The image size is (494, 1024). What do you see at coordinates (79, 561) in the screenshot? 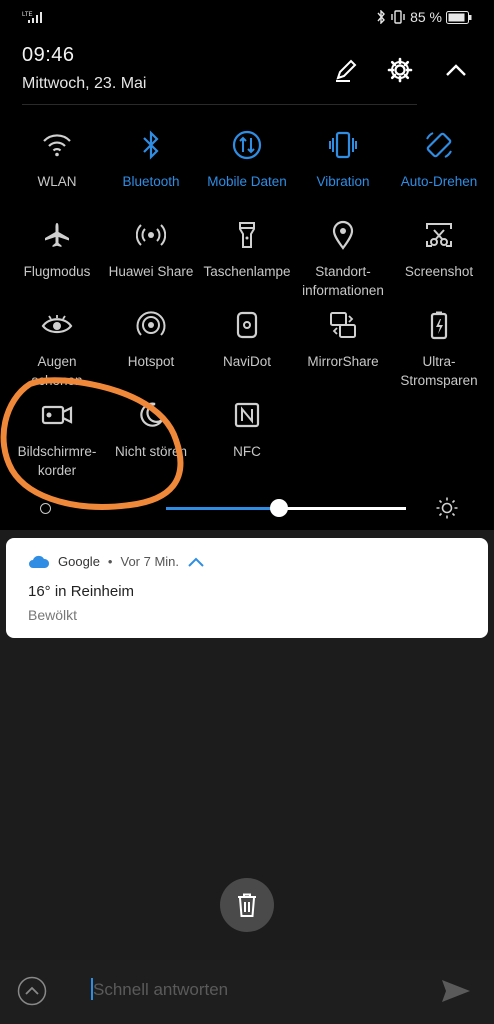
I see `notification-app-name: Google` at bounding box center [79, 561].